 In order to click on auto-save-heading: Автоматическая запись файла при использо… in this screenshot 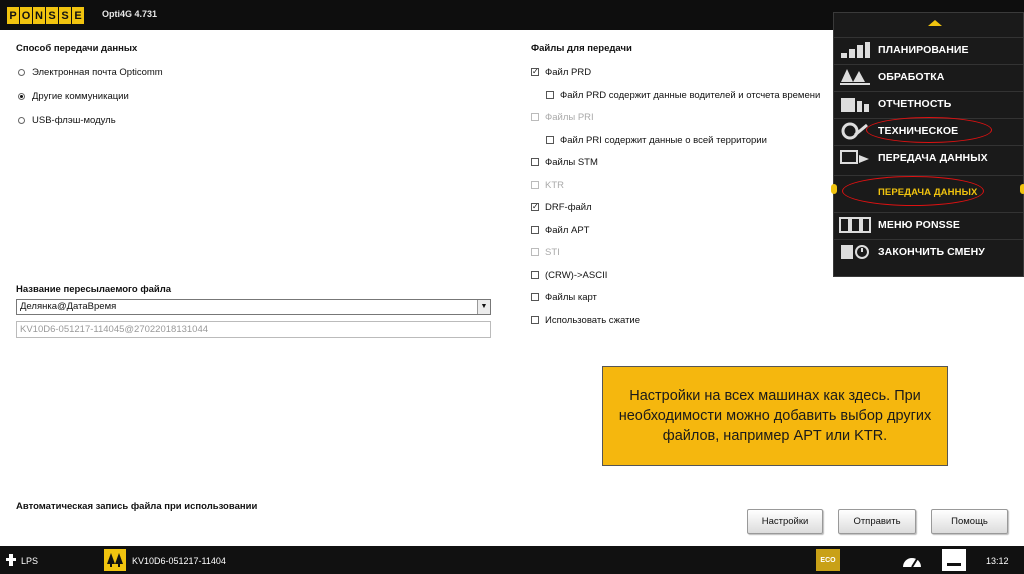, I will do `click(137, 506)`.